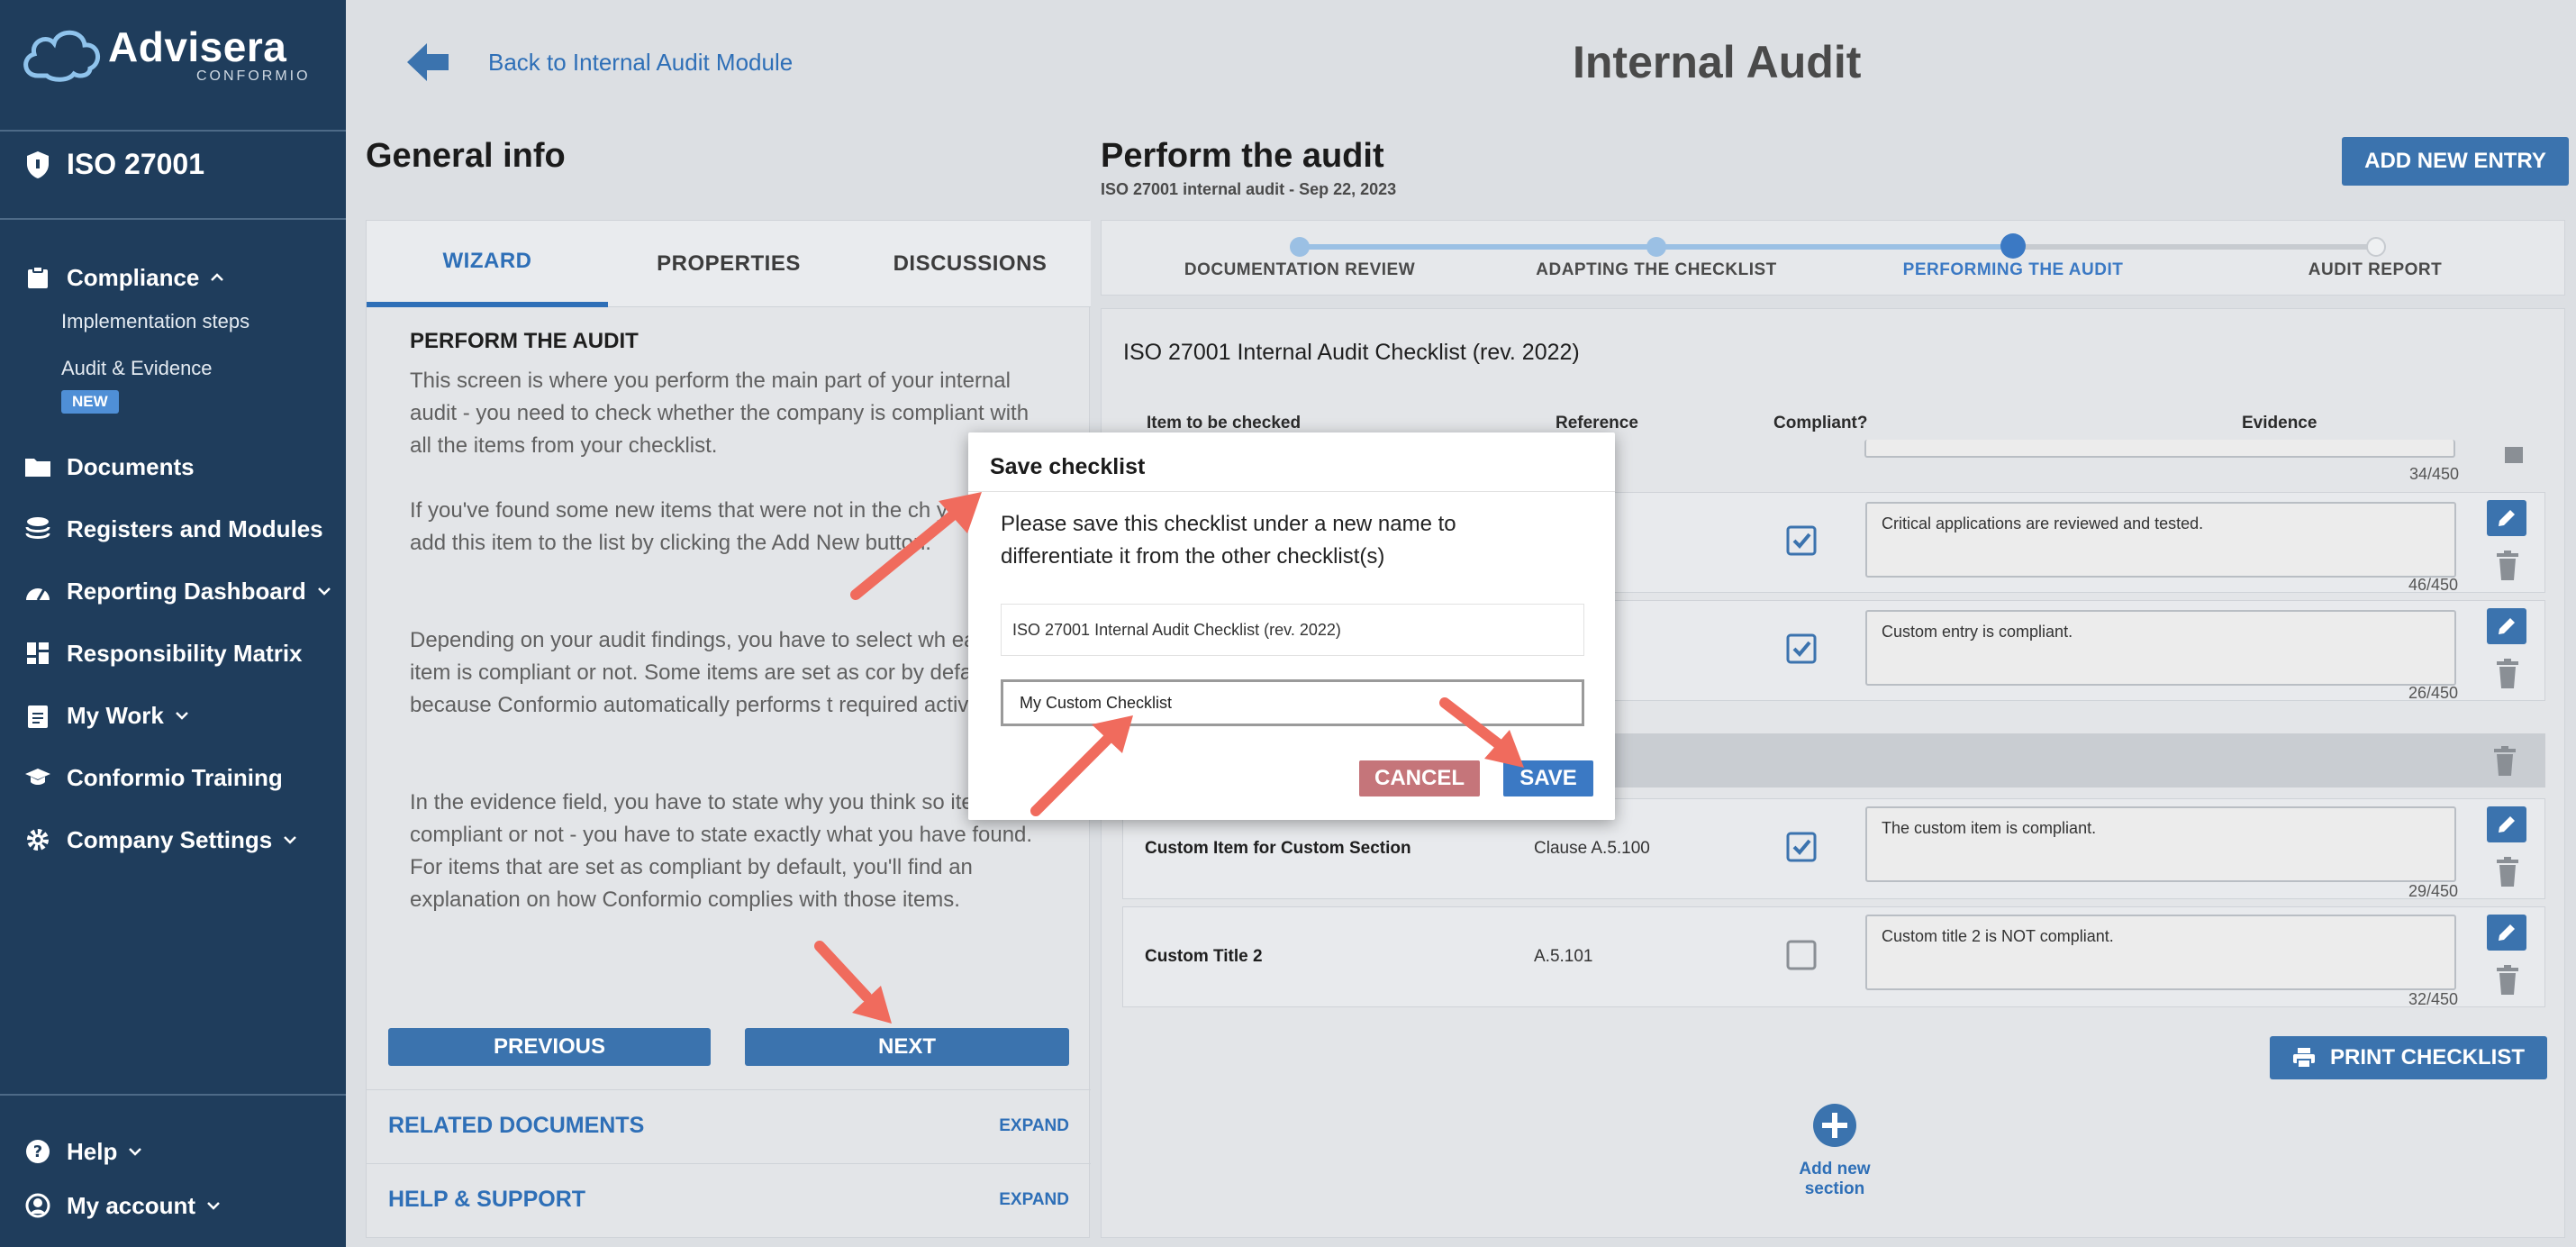 The height and width of the screenshot is (1247, 2576). I want to click on back-link: Back to Internal Audit Module, so click(640, 63).